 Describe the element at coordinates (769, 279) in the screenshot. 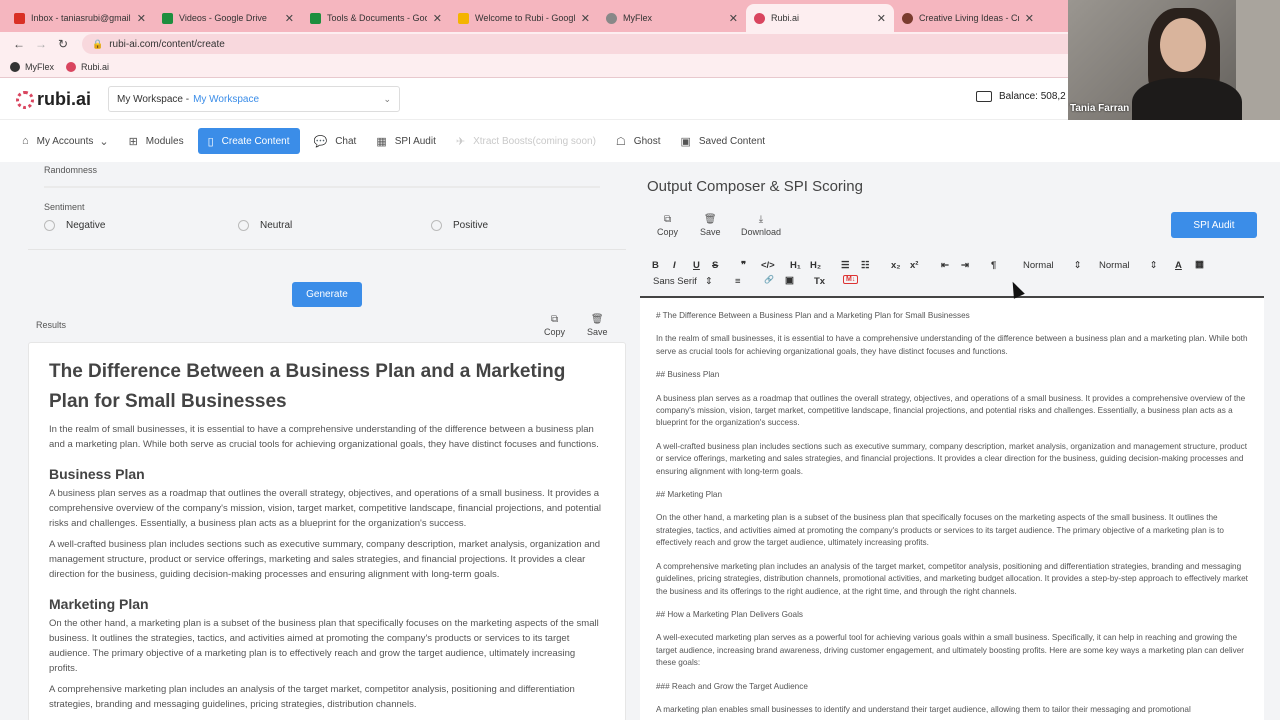

I see `link-button: 🔗` at that location.